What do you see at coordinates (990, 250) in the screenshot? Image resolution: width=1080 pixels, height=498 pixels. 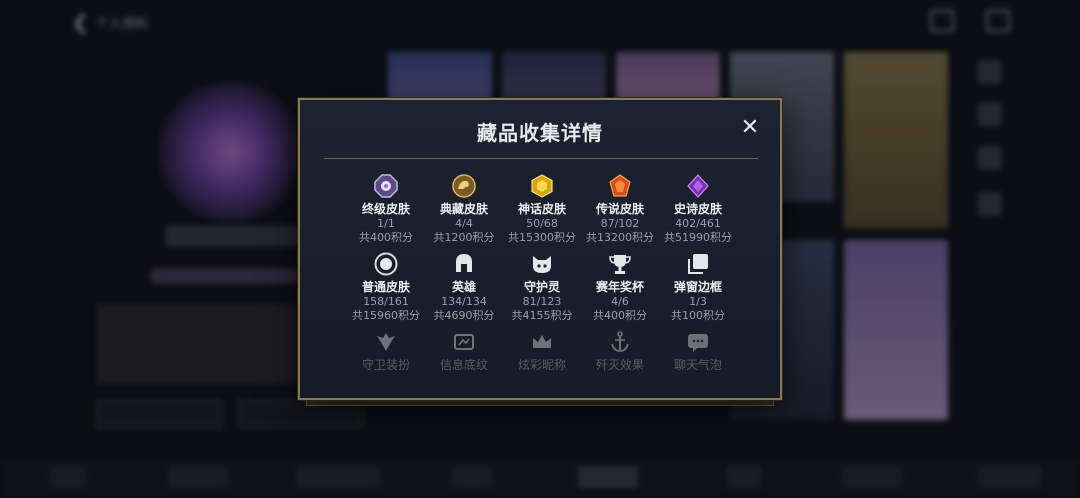 I see `right-rail` at bounding box center [990, 250].